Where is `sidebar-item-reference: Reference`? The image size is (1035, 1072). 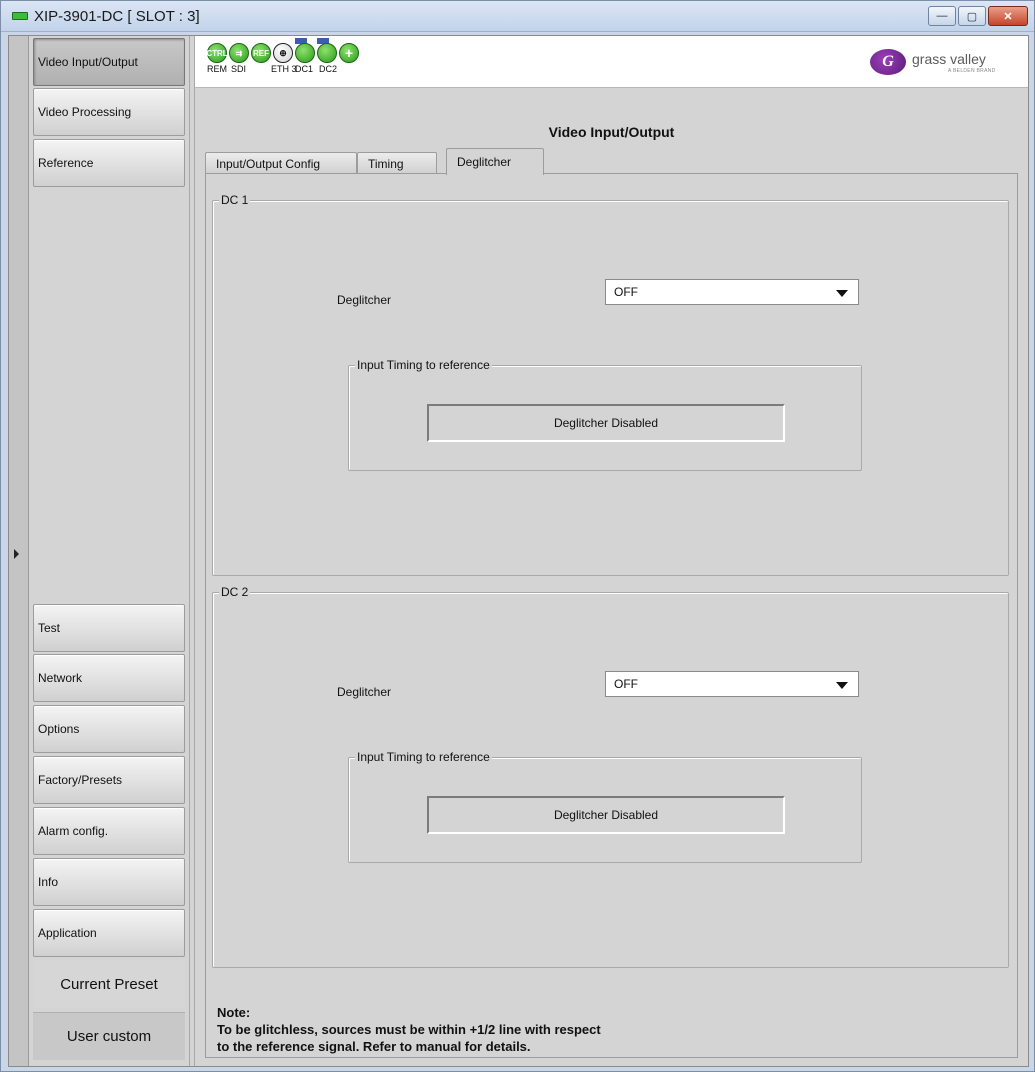 sidebar-item-reference: Reference is located at coordinates (109, 163).